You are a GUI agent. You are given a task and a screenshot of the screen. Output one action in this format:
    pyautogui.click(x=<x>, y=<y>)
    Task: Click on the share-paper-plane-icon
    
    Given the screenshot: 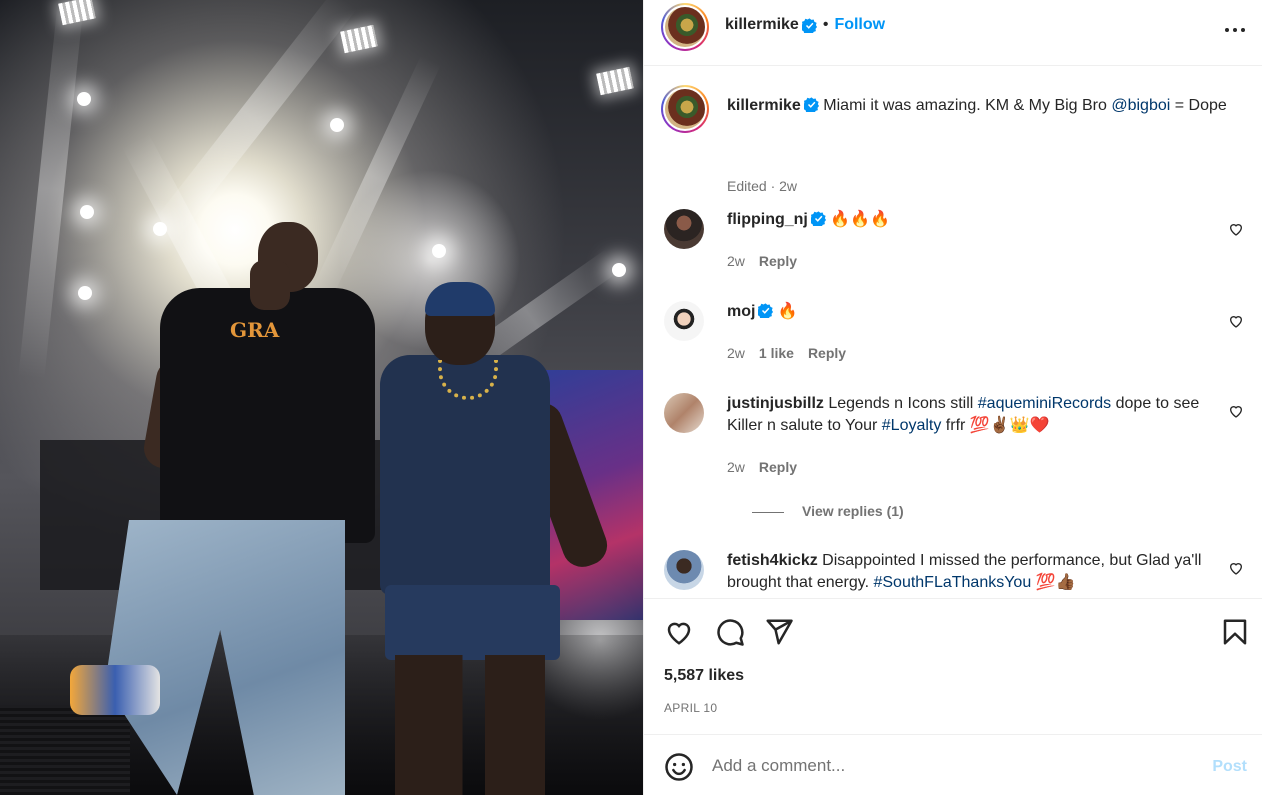 What is the action you would take?
    pyautogui.click(x=779, y=632)
    